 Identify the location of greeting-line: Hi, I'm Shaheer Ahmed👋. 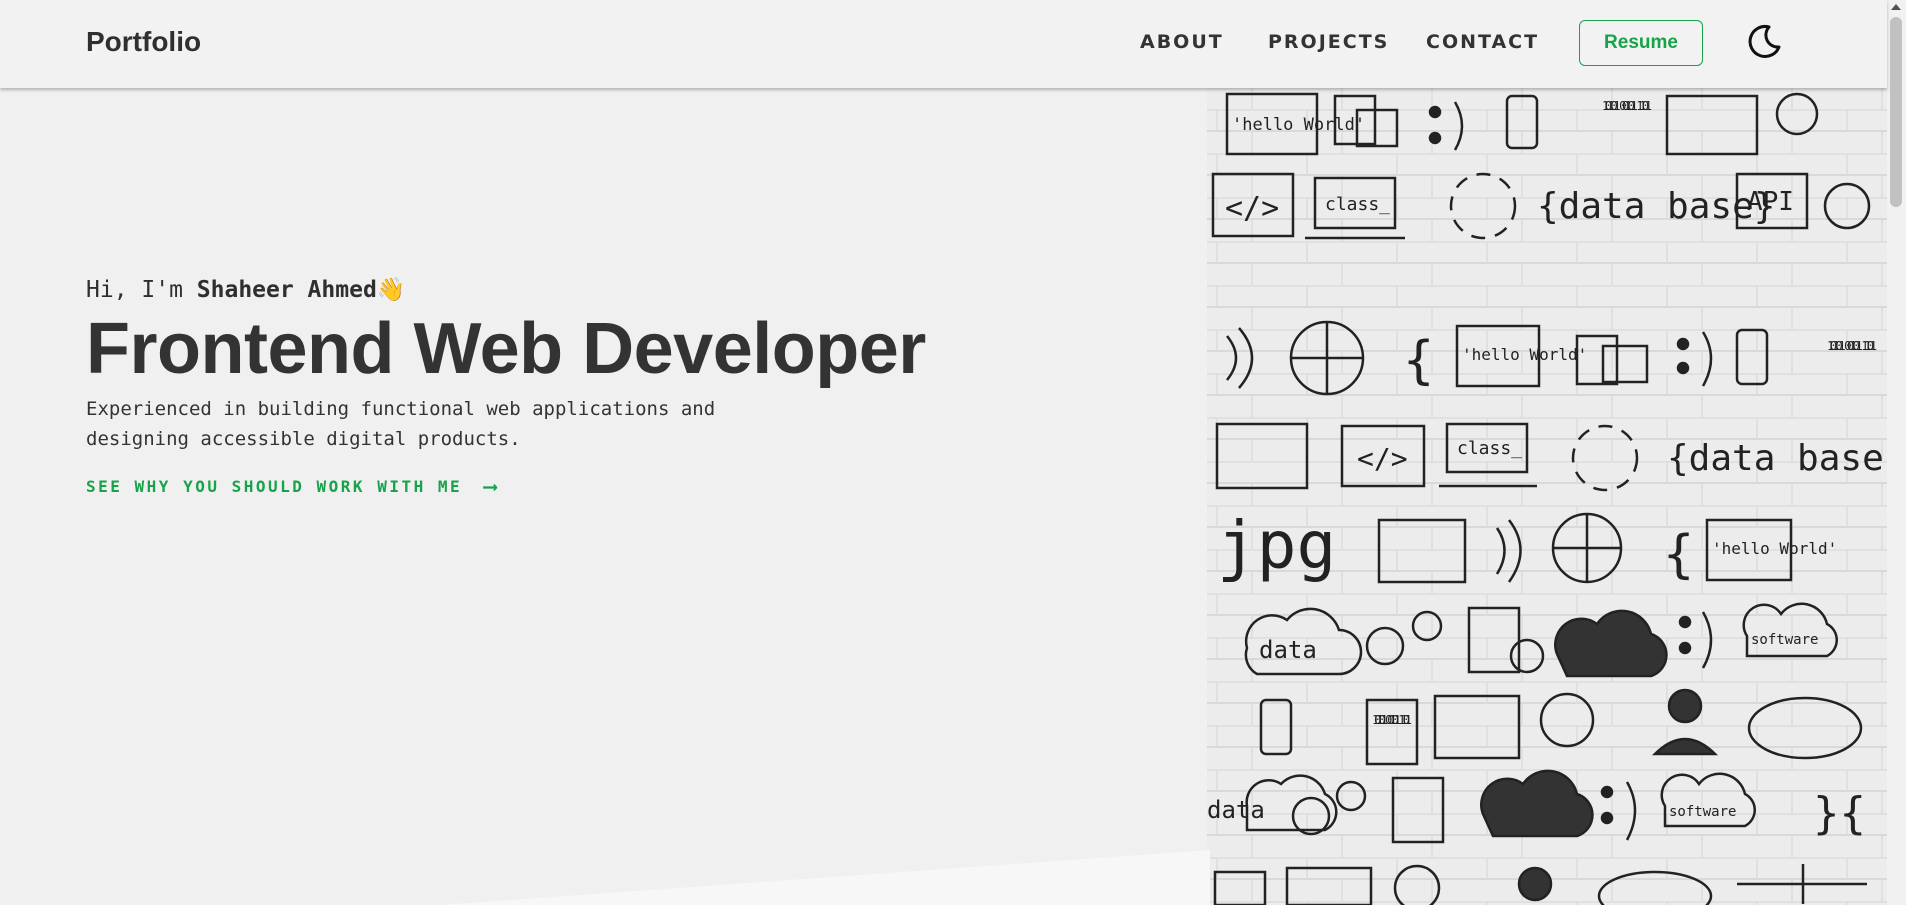
(245, 289).